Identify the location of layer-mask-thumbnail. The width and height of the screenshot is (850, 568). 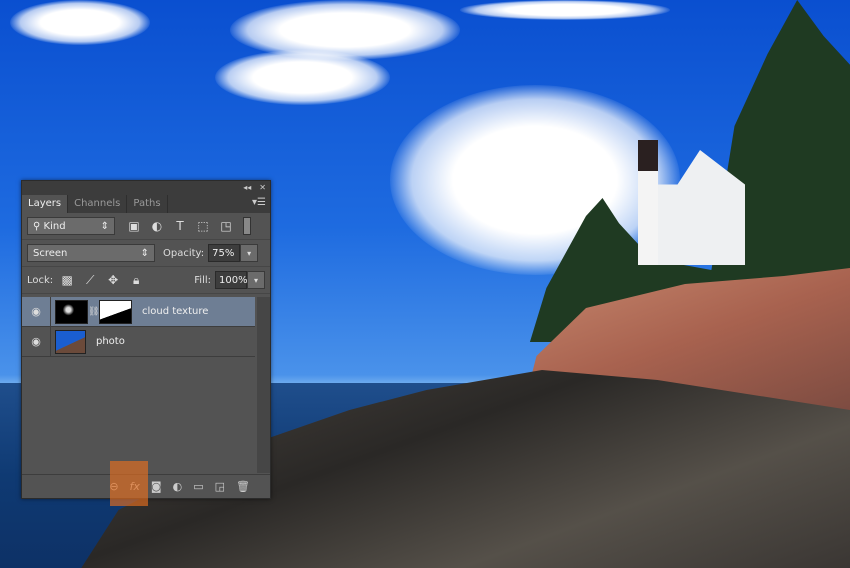
(115, 311).